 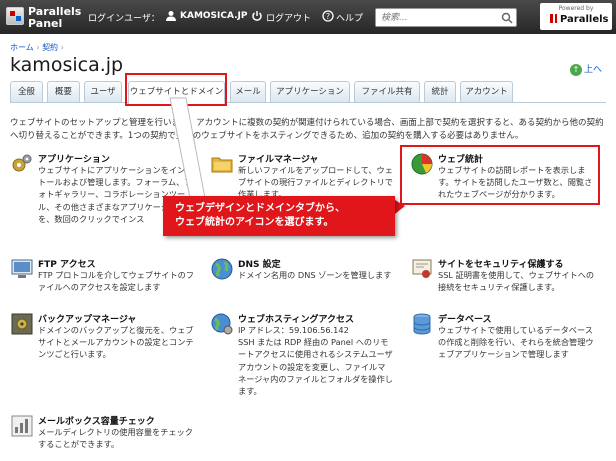 What do you see at coordinates (222, 324) in the screenshot?
I see `globe-gear-icon` at bounding box center [222, 324].